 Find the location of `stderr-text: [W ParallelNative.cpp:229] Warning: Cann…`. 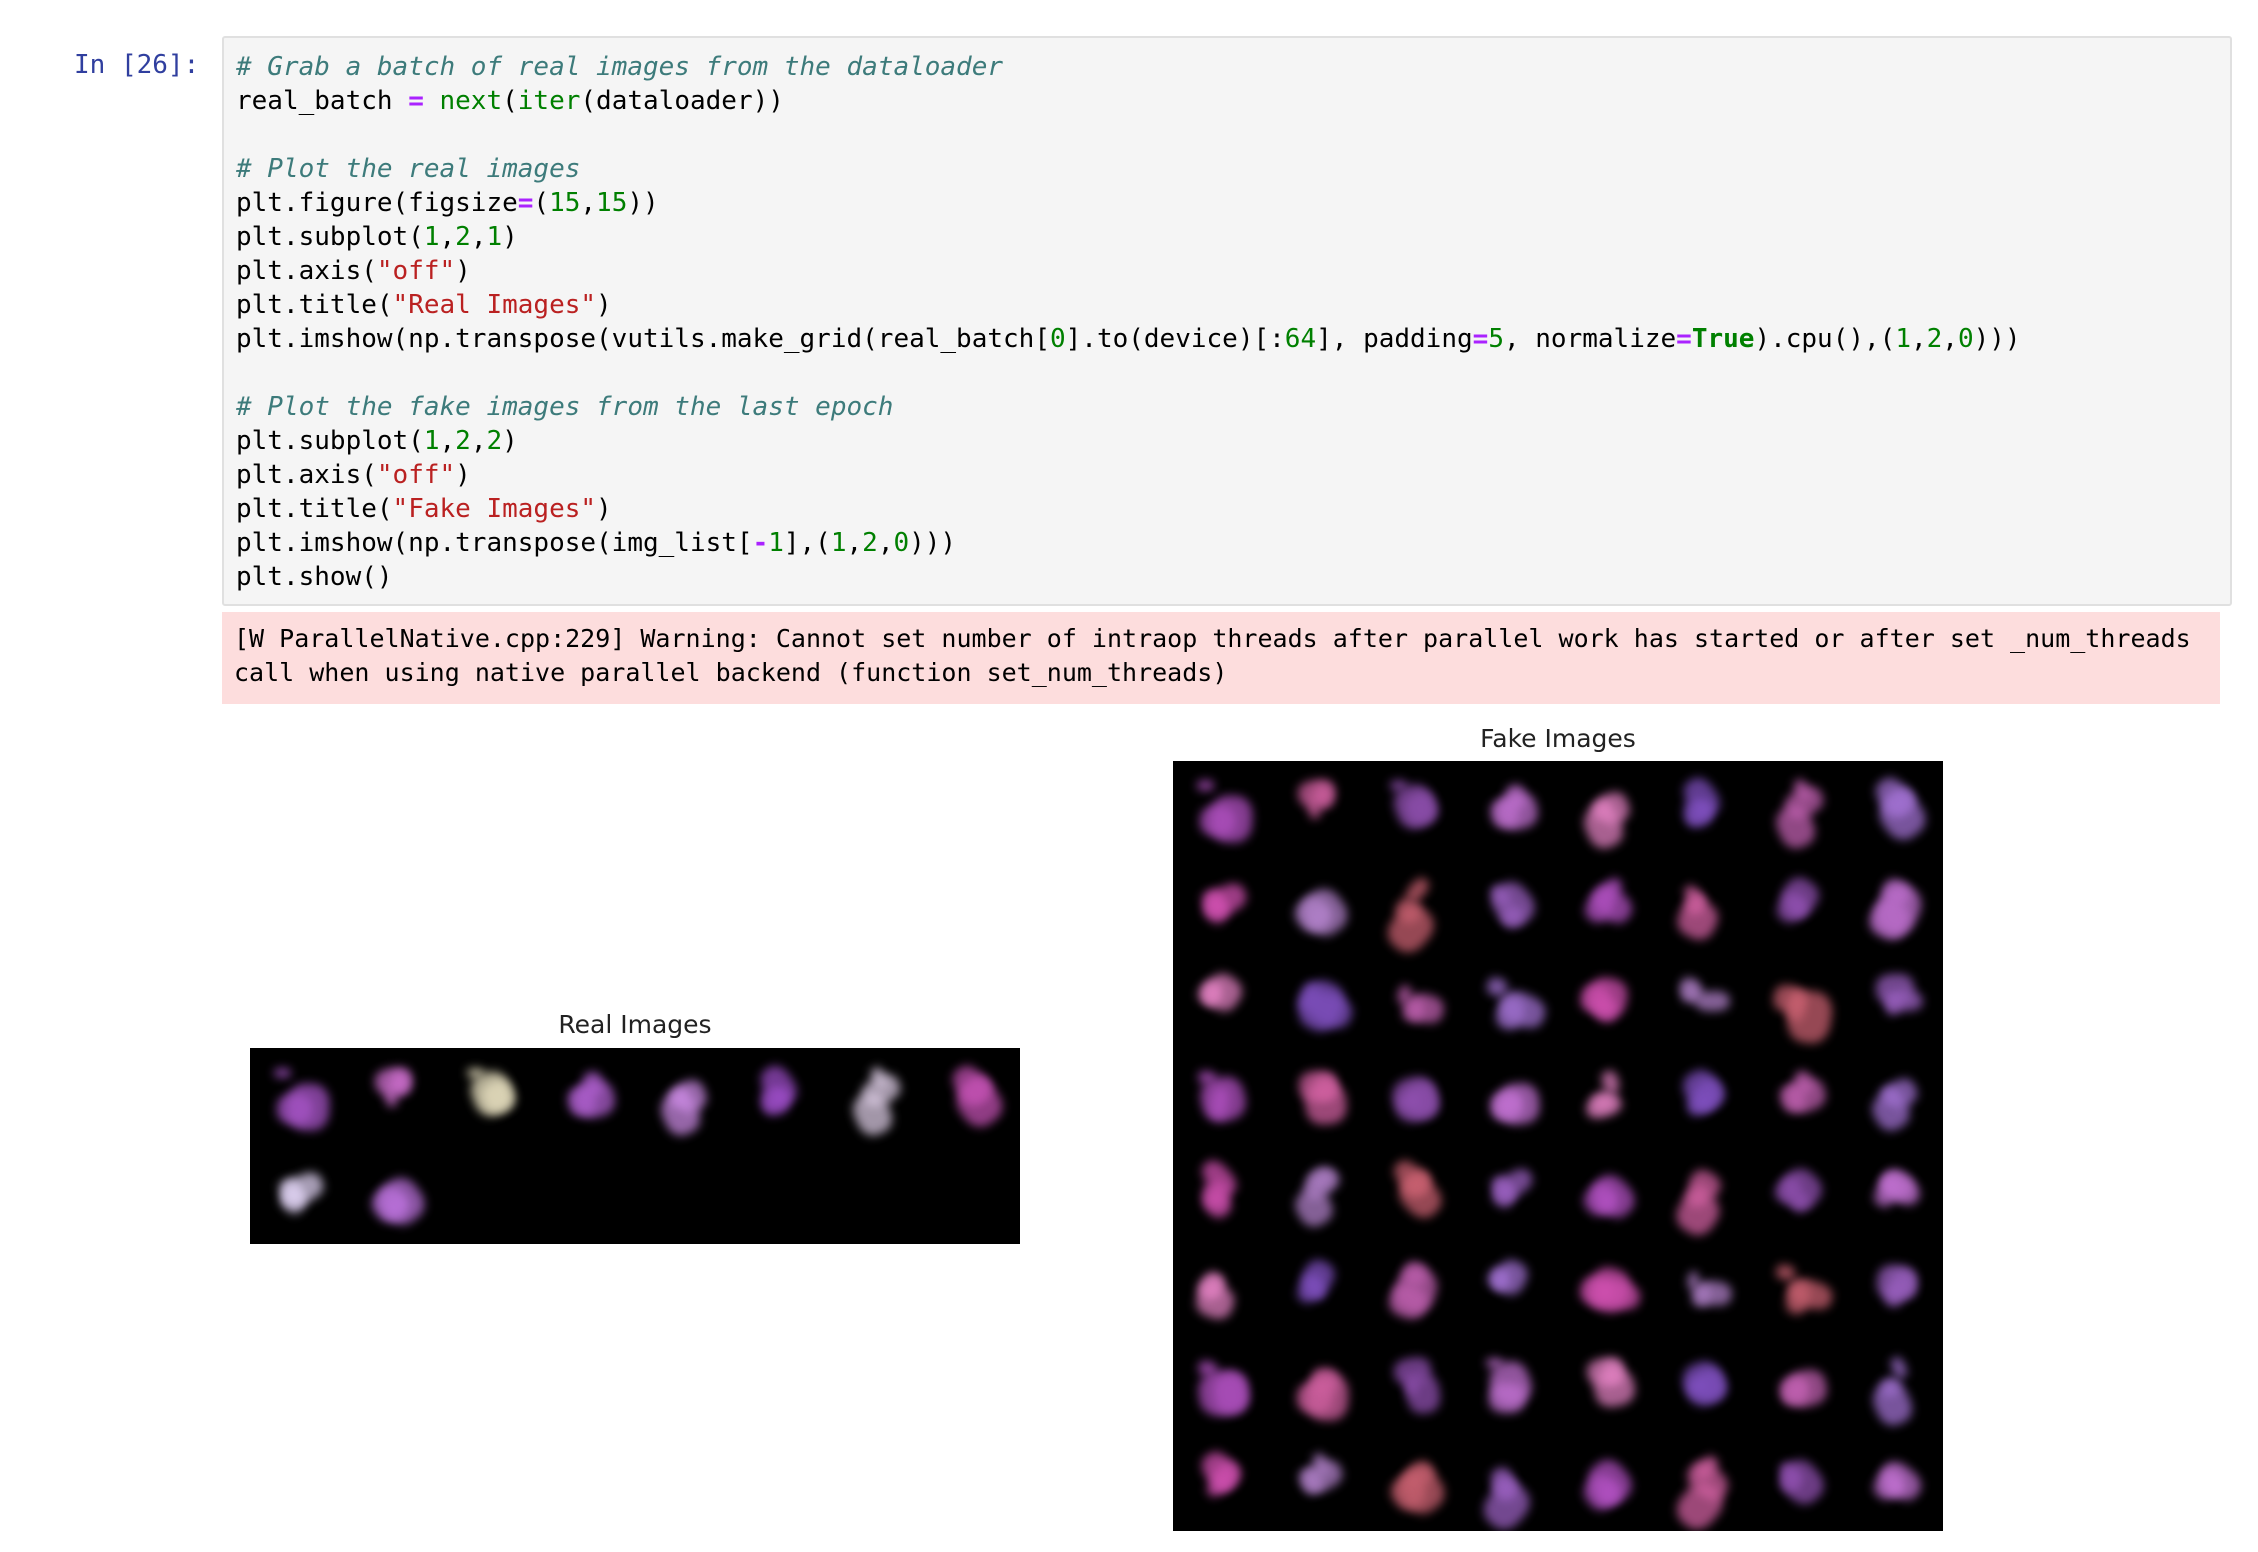

stderr-text: [W ParallelNative.cpp:229] Warning: Cann… is located at coordinates (1220, 655).